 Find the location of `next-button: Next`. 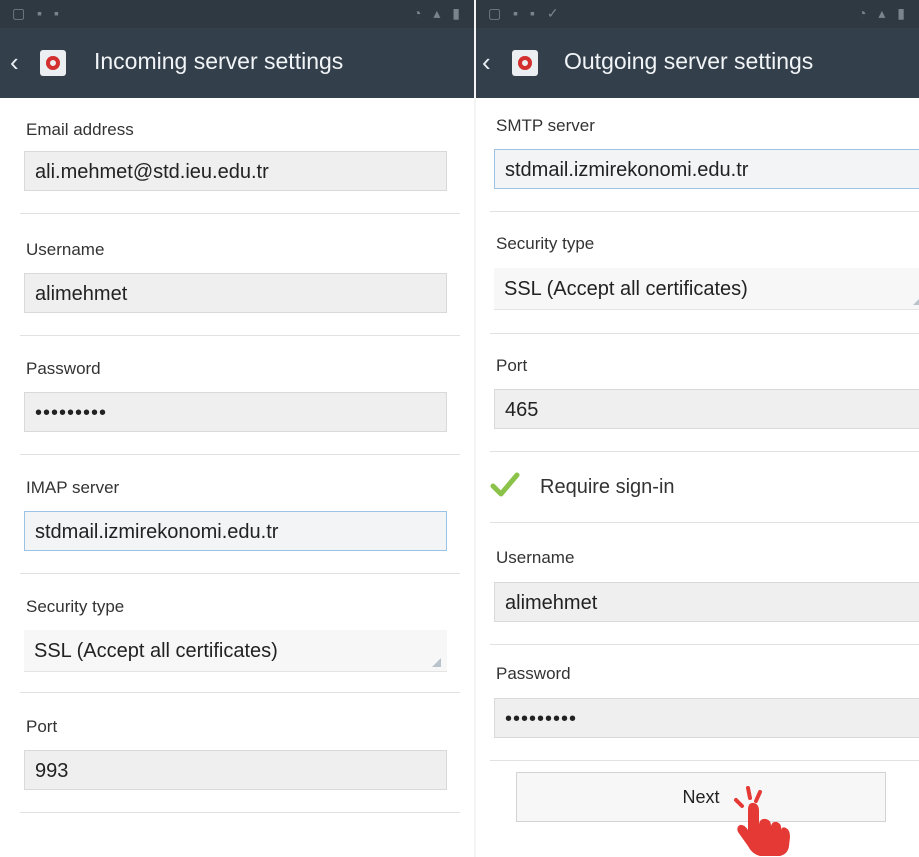

next-button: Next is located at coordinates (701, 797).